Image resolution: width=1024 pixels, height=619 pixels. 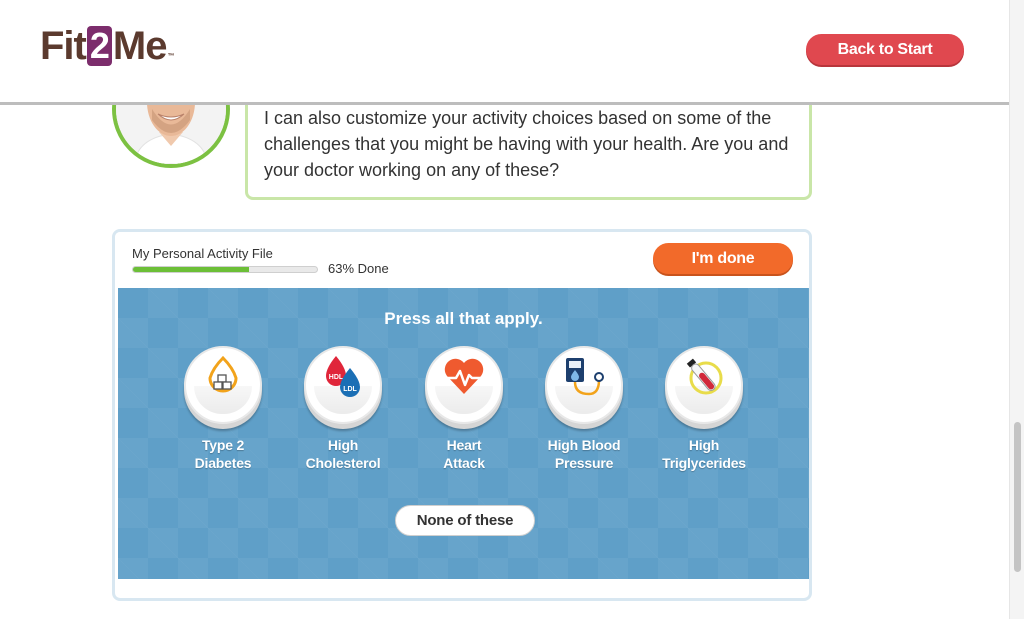 I want to click on heart-pulse-icon, so click(x=464, y=376).